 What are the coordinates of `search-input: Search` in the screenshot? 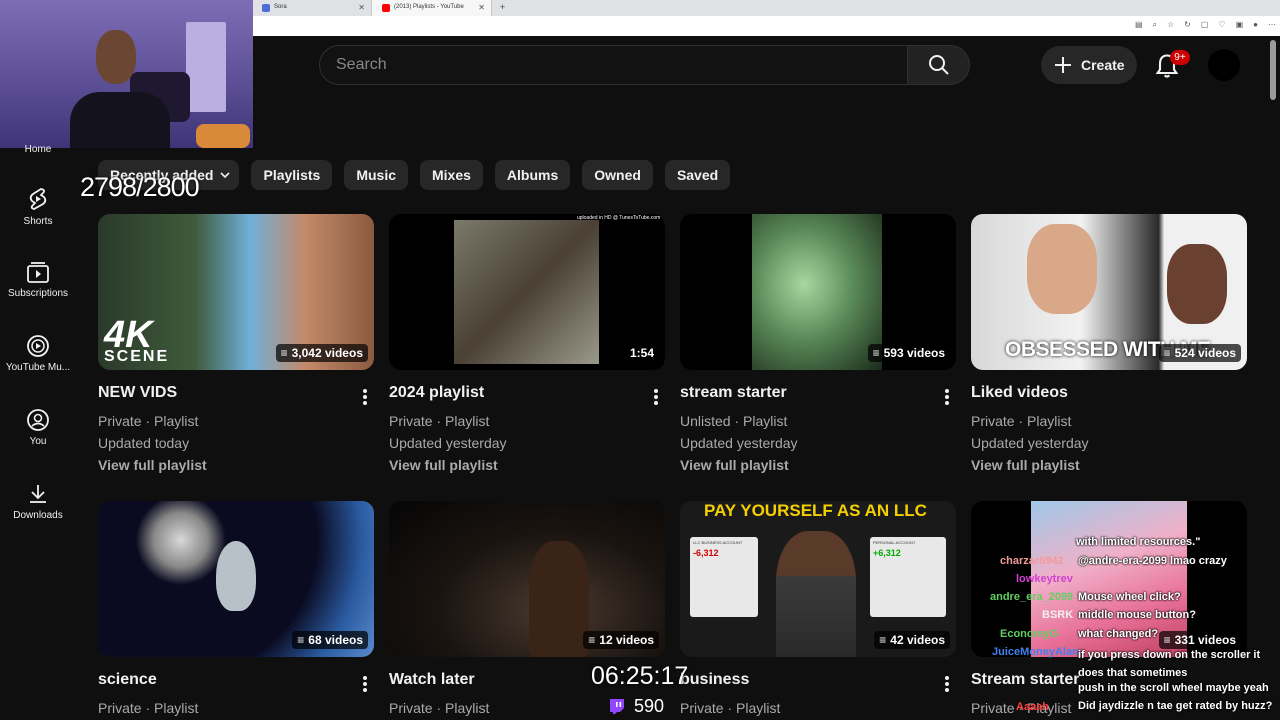 It's located at (613, 65).